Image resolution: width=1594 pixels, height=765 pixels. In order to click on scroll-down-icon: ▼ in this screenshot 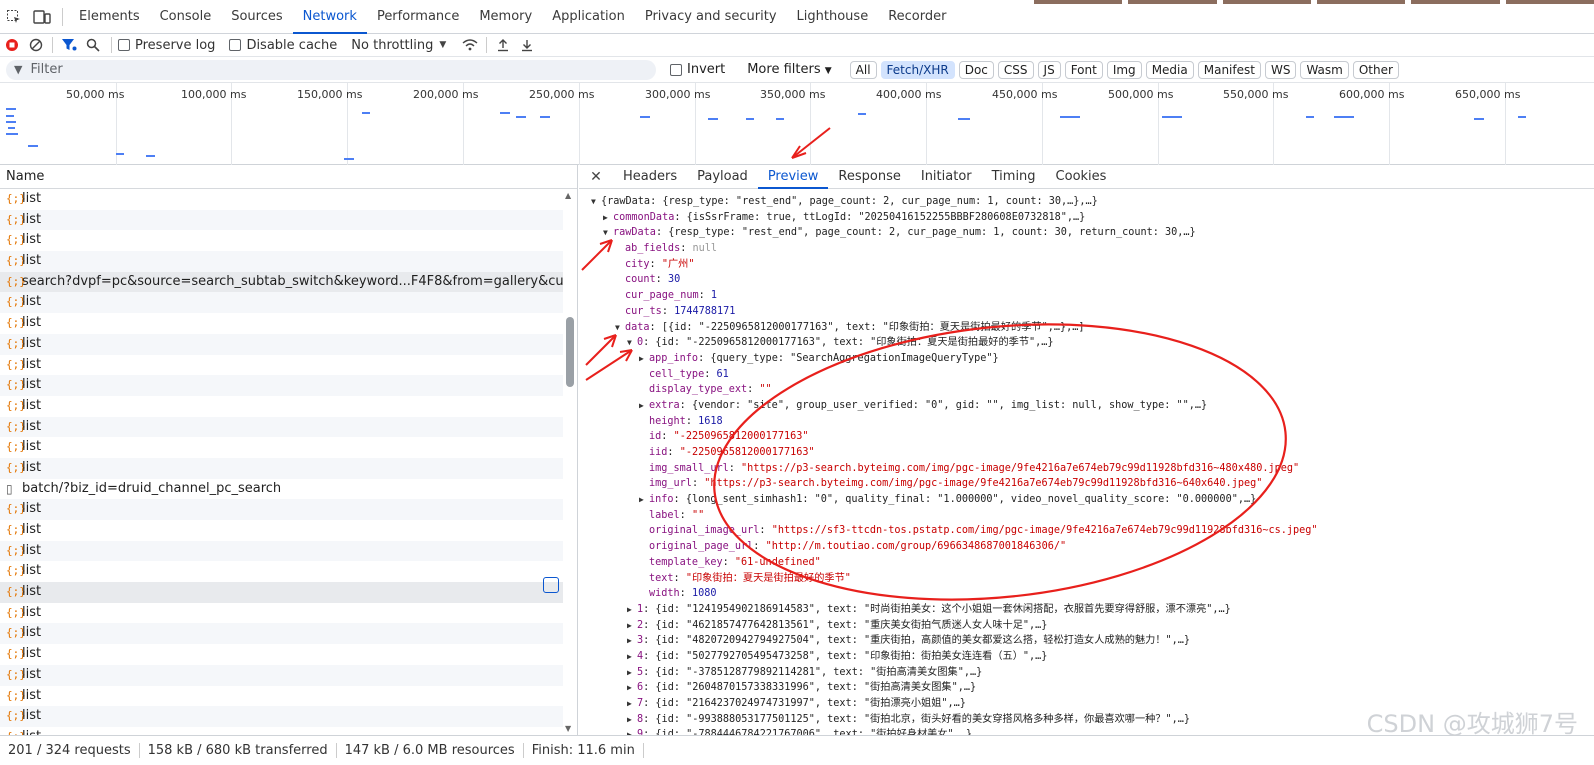, I will do `click(568, 728)`.